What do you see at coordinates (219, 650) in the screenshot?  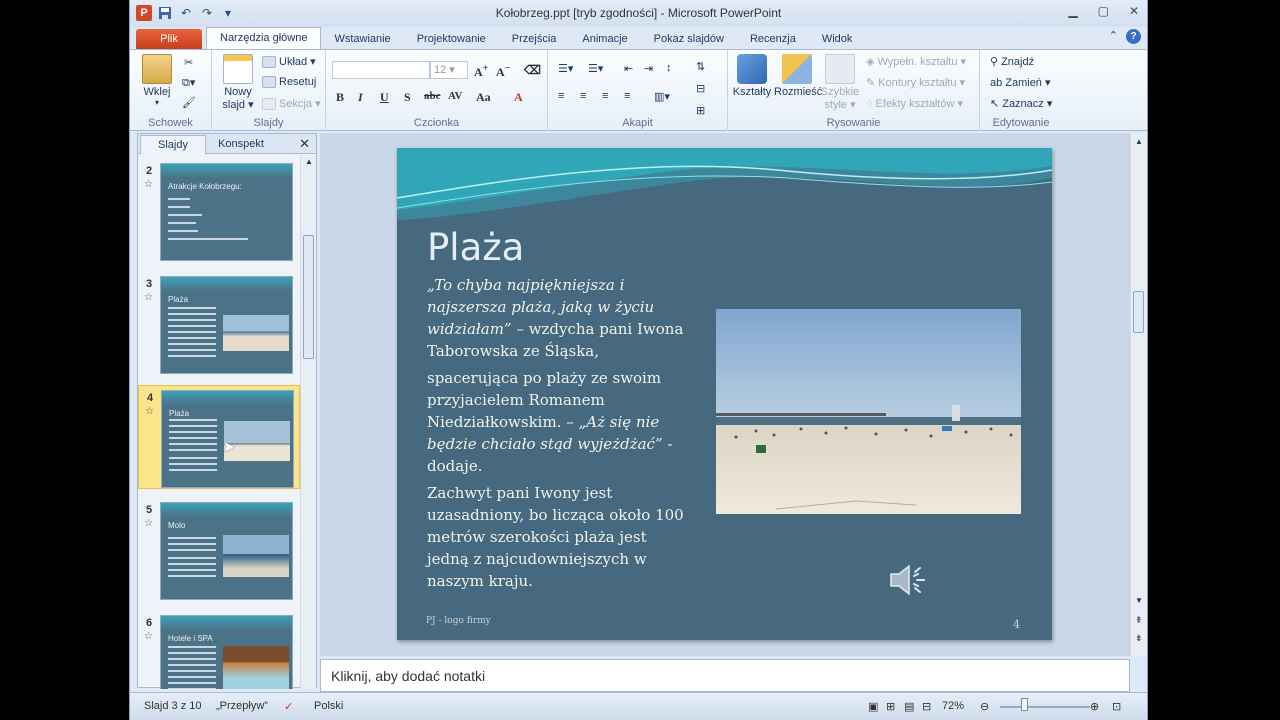 I see `slide-thumbnail-6: 6 ☆ Hotele i SPA` at bounding box center [219, 650].